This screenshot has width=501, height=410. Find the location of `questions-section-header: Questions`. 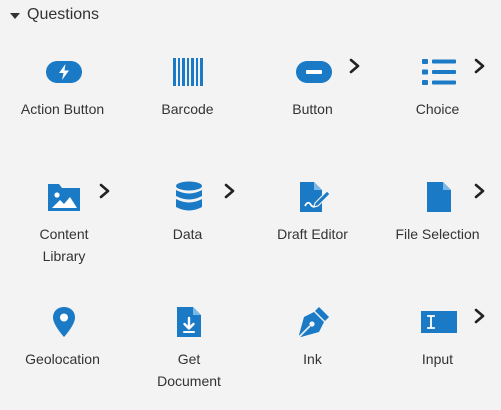

questions-section-header: Questions is located at coordinates (54, 15).